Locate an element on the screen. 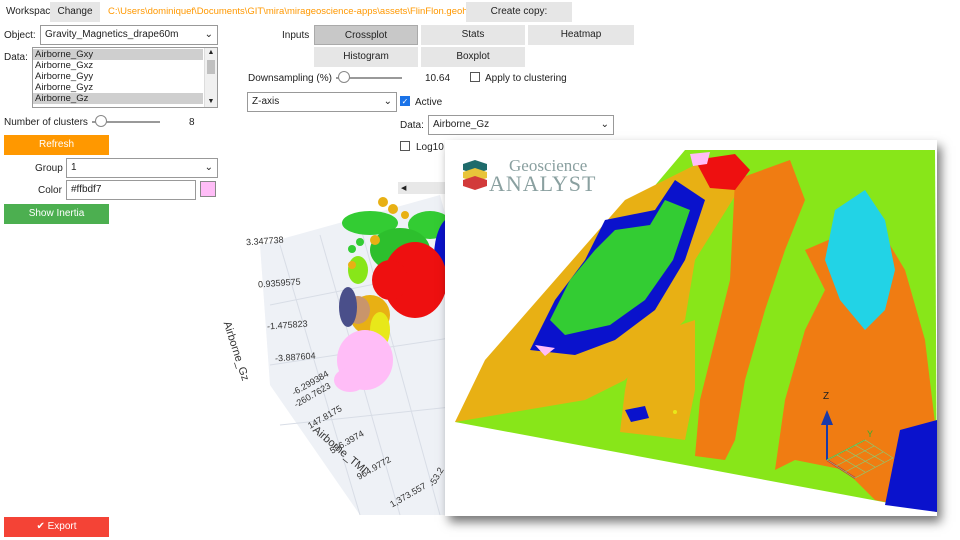  color-input-value: #ffbdf7 is located at coordinates (86, 189).